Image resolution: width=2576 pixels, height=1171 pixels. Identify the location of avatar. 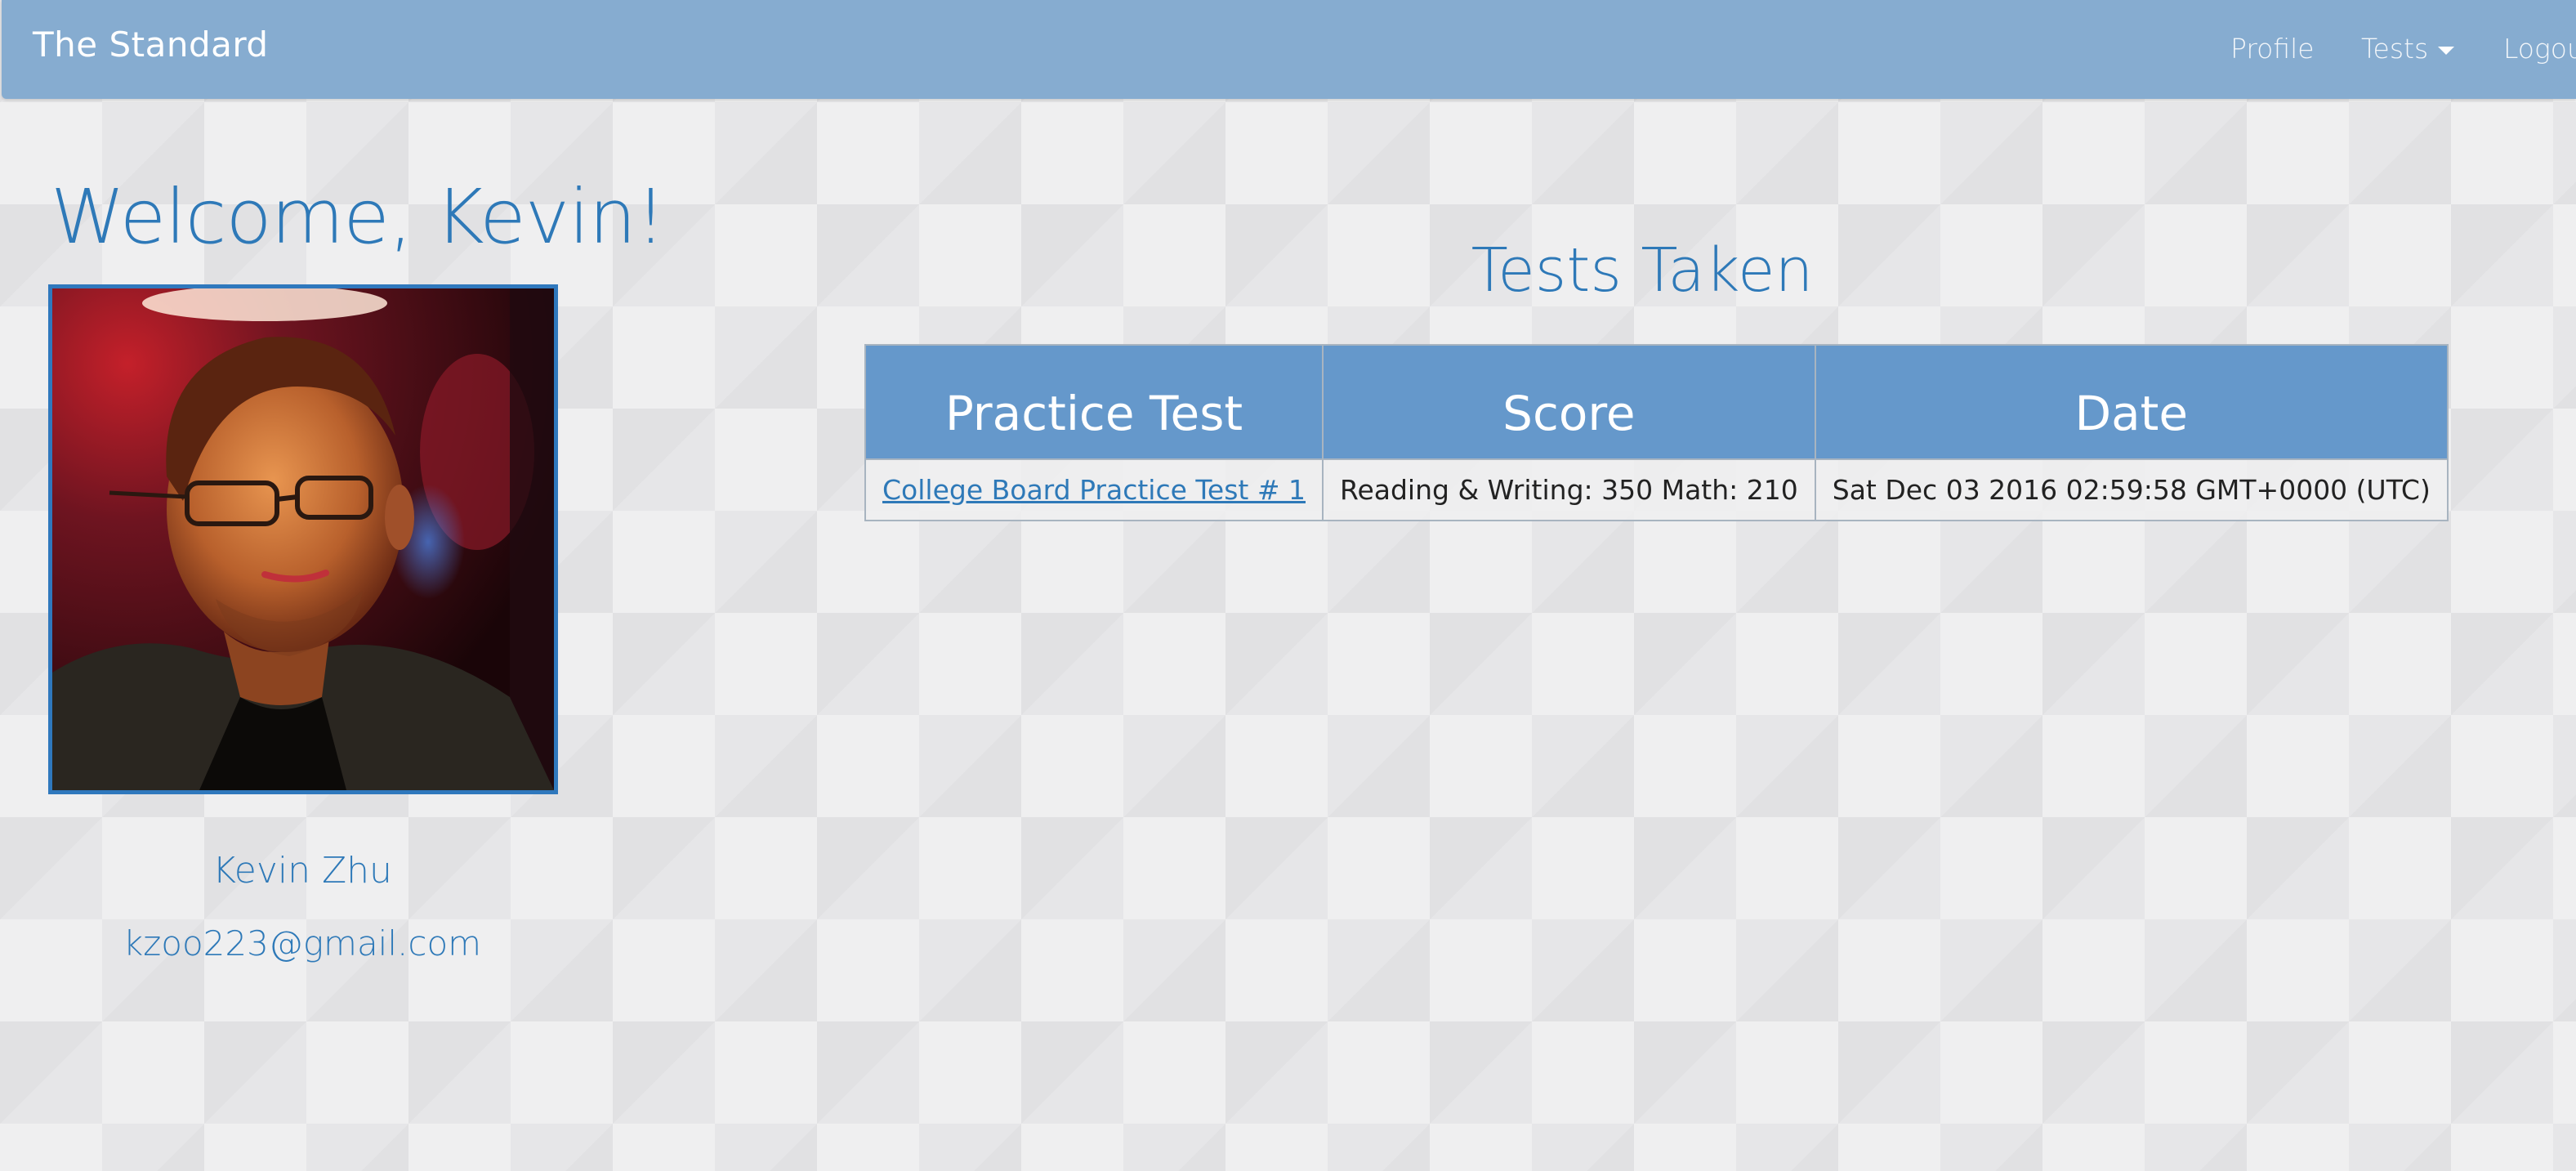
(303, 539).